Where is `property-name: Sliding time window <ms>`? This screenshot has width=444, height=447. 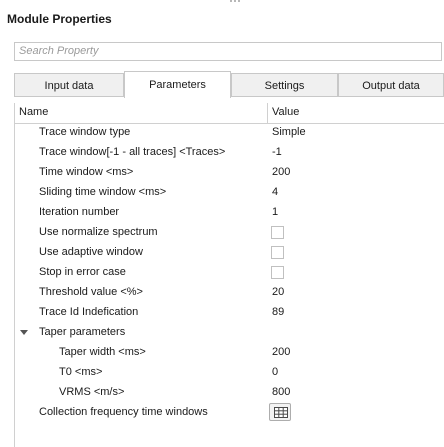
property-name: Sliding time window <ms> is located at coordinates (103, 192).